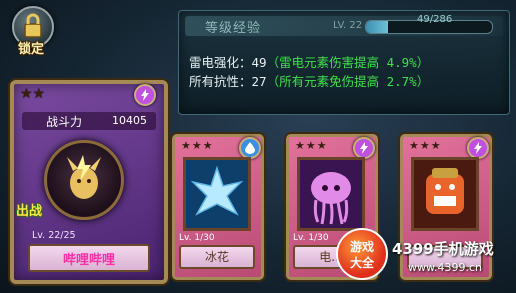  Describe the element at coordinates (64, 122) in the screenshot. I see `power-label: 战斗力` at that location.